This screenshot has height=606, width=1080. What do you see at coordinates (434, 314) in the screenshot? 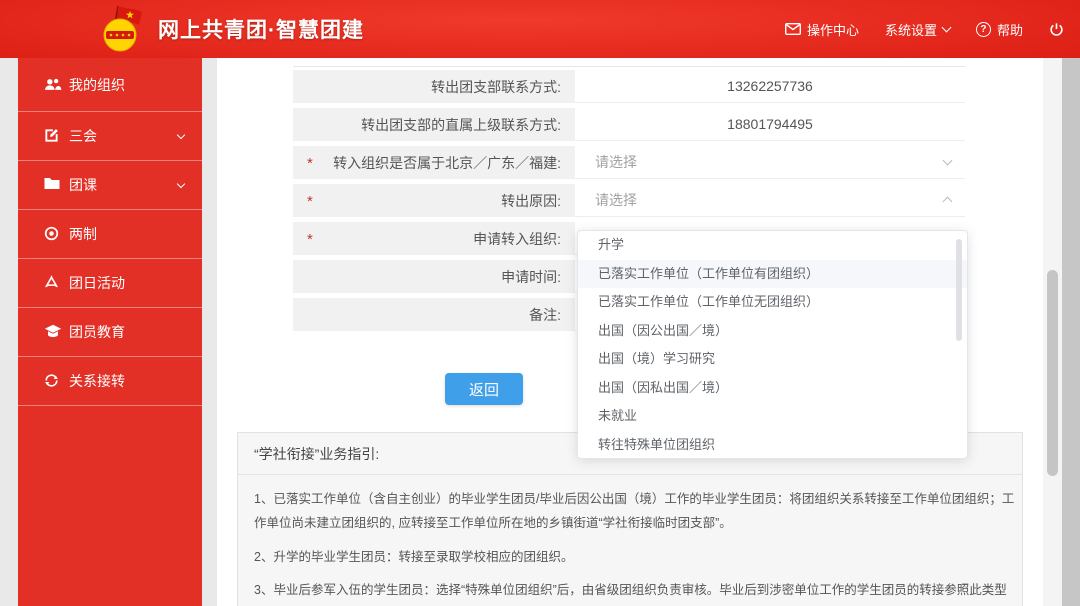
I see `form-label: 备注:` at bounding box center [434, 314].